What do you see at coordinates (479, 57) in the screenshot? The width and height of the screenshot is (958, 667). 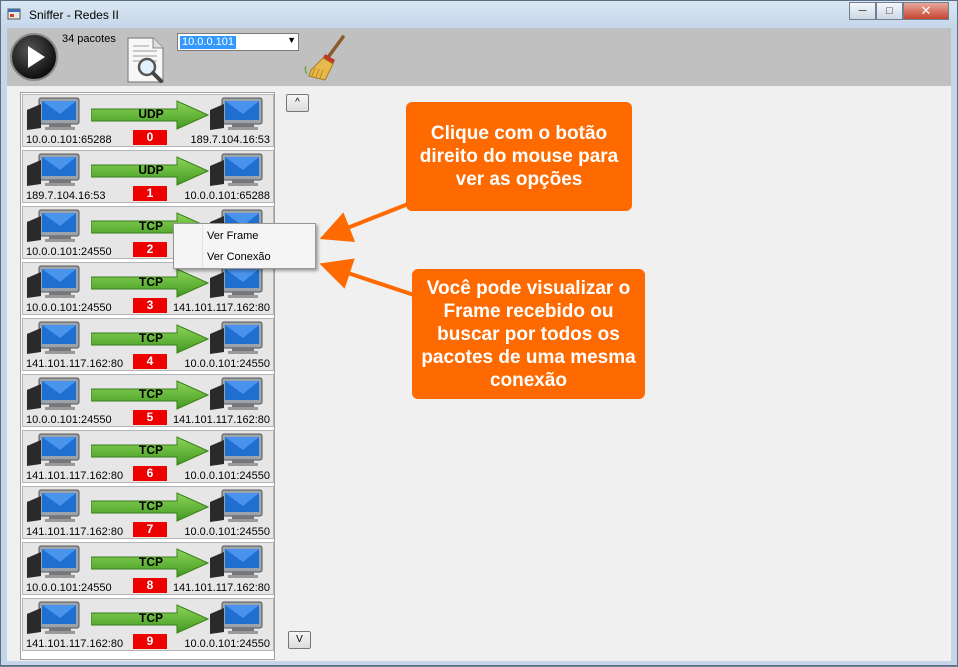 I see `toolbar: 34 pacotes 10.0.0.101 ▼` at bounding box center [479, 57].